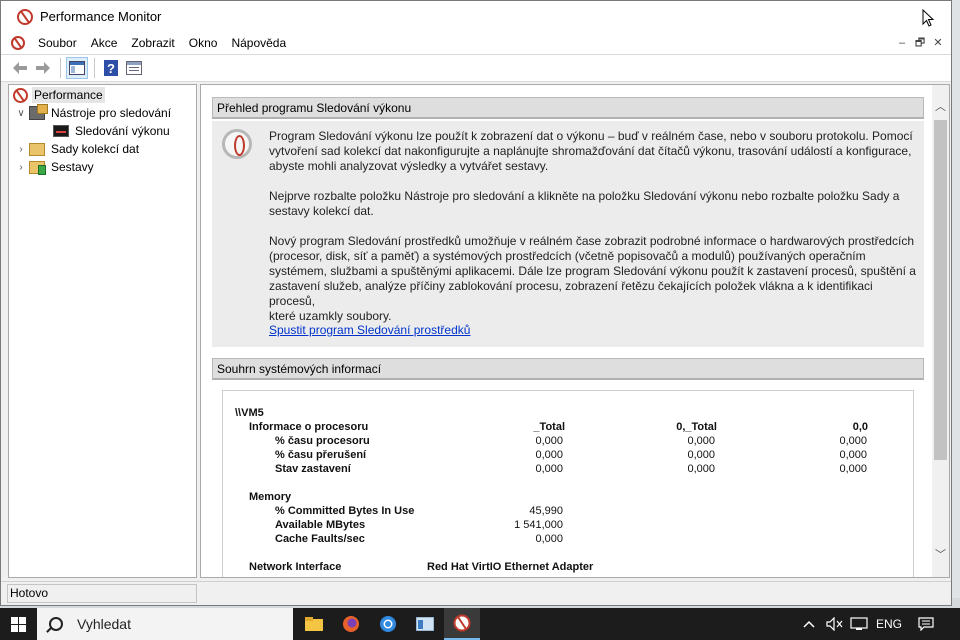  I want to click on menu-soubor: Soubor, so click(57, 43).